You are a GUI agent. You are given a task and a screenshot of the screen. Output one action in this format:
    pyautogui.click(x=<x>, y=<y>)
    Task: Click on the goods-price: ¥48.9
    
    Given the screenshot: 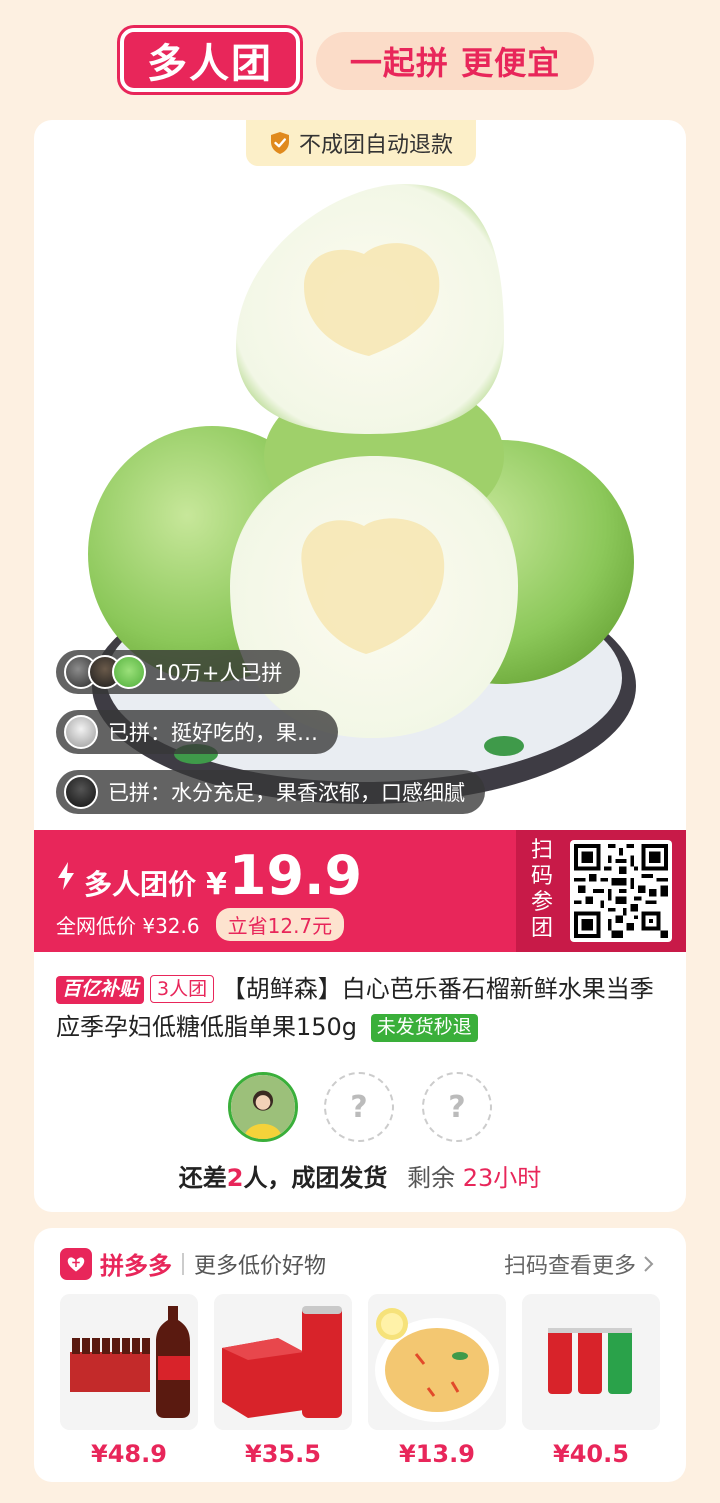 What is the action you would take?
    pyautogui.click(x=129, y=1454)
    